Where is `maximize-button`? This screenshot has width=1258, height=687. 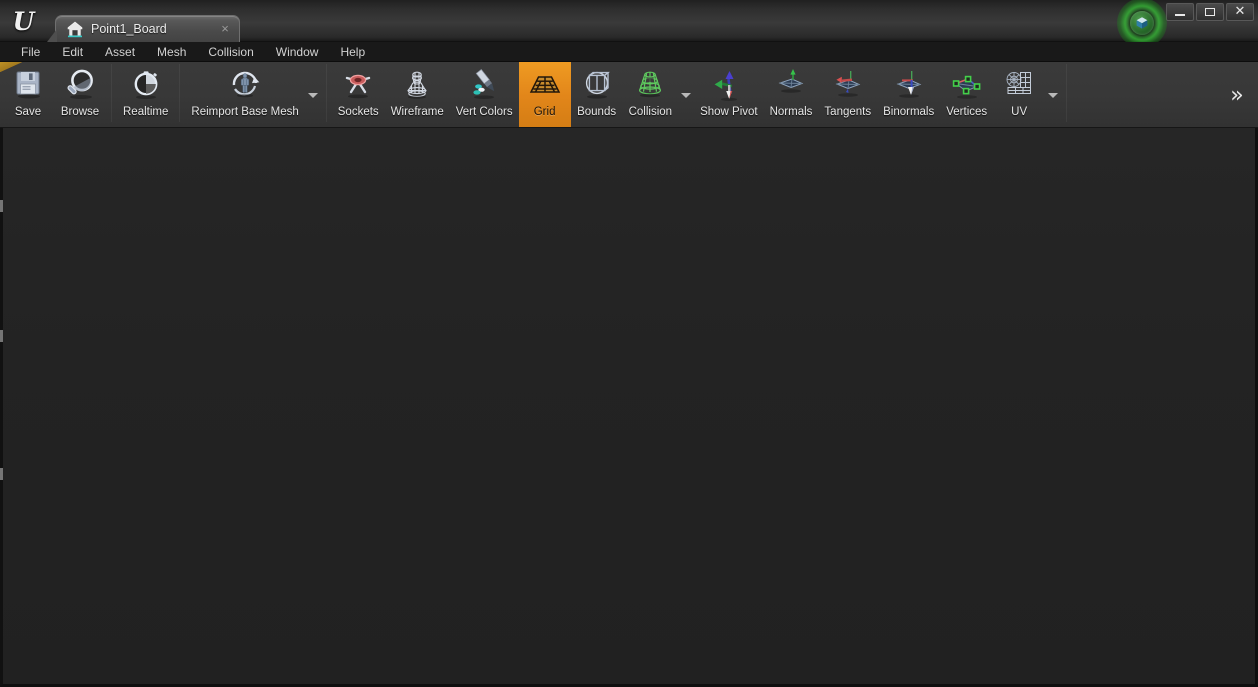 maximize-button is located at coordinates (1210, 12).